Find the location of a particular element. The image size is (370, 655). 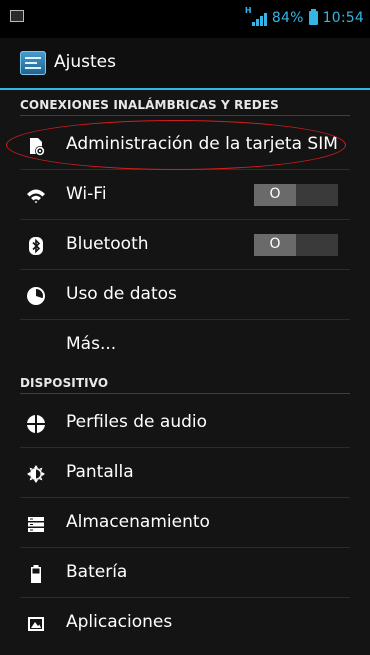

network-type-label: H is located at coordinates (248, 10).